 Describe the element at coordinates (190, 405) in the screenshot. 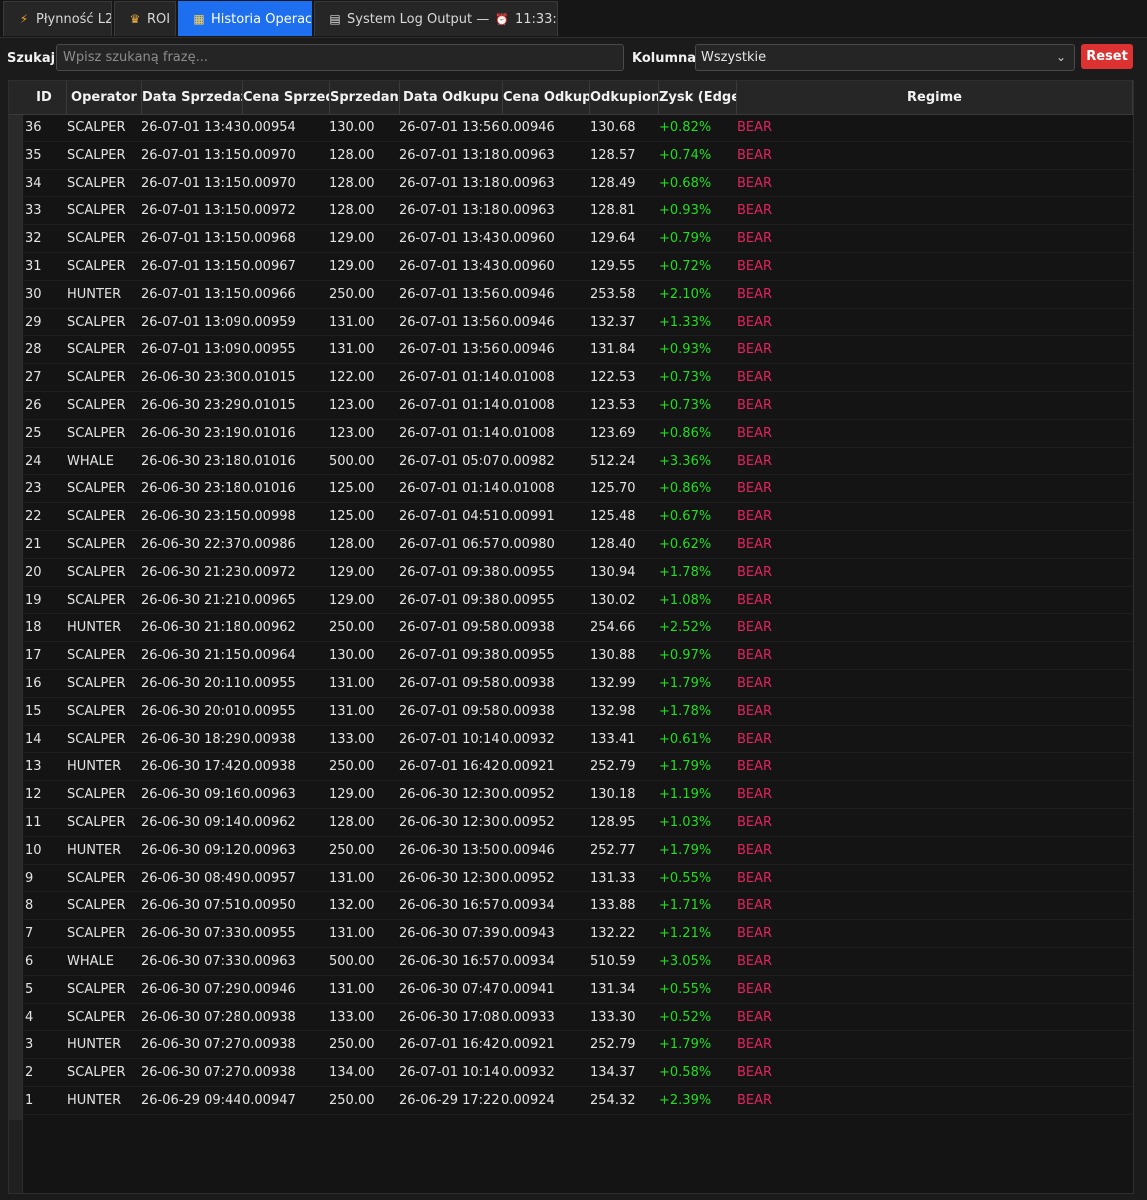

I see `cell-data-sprzedazy: 26-06-30 23:29` at that location.